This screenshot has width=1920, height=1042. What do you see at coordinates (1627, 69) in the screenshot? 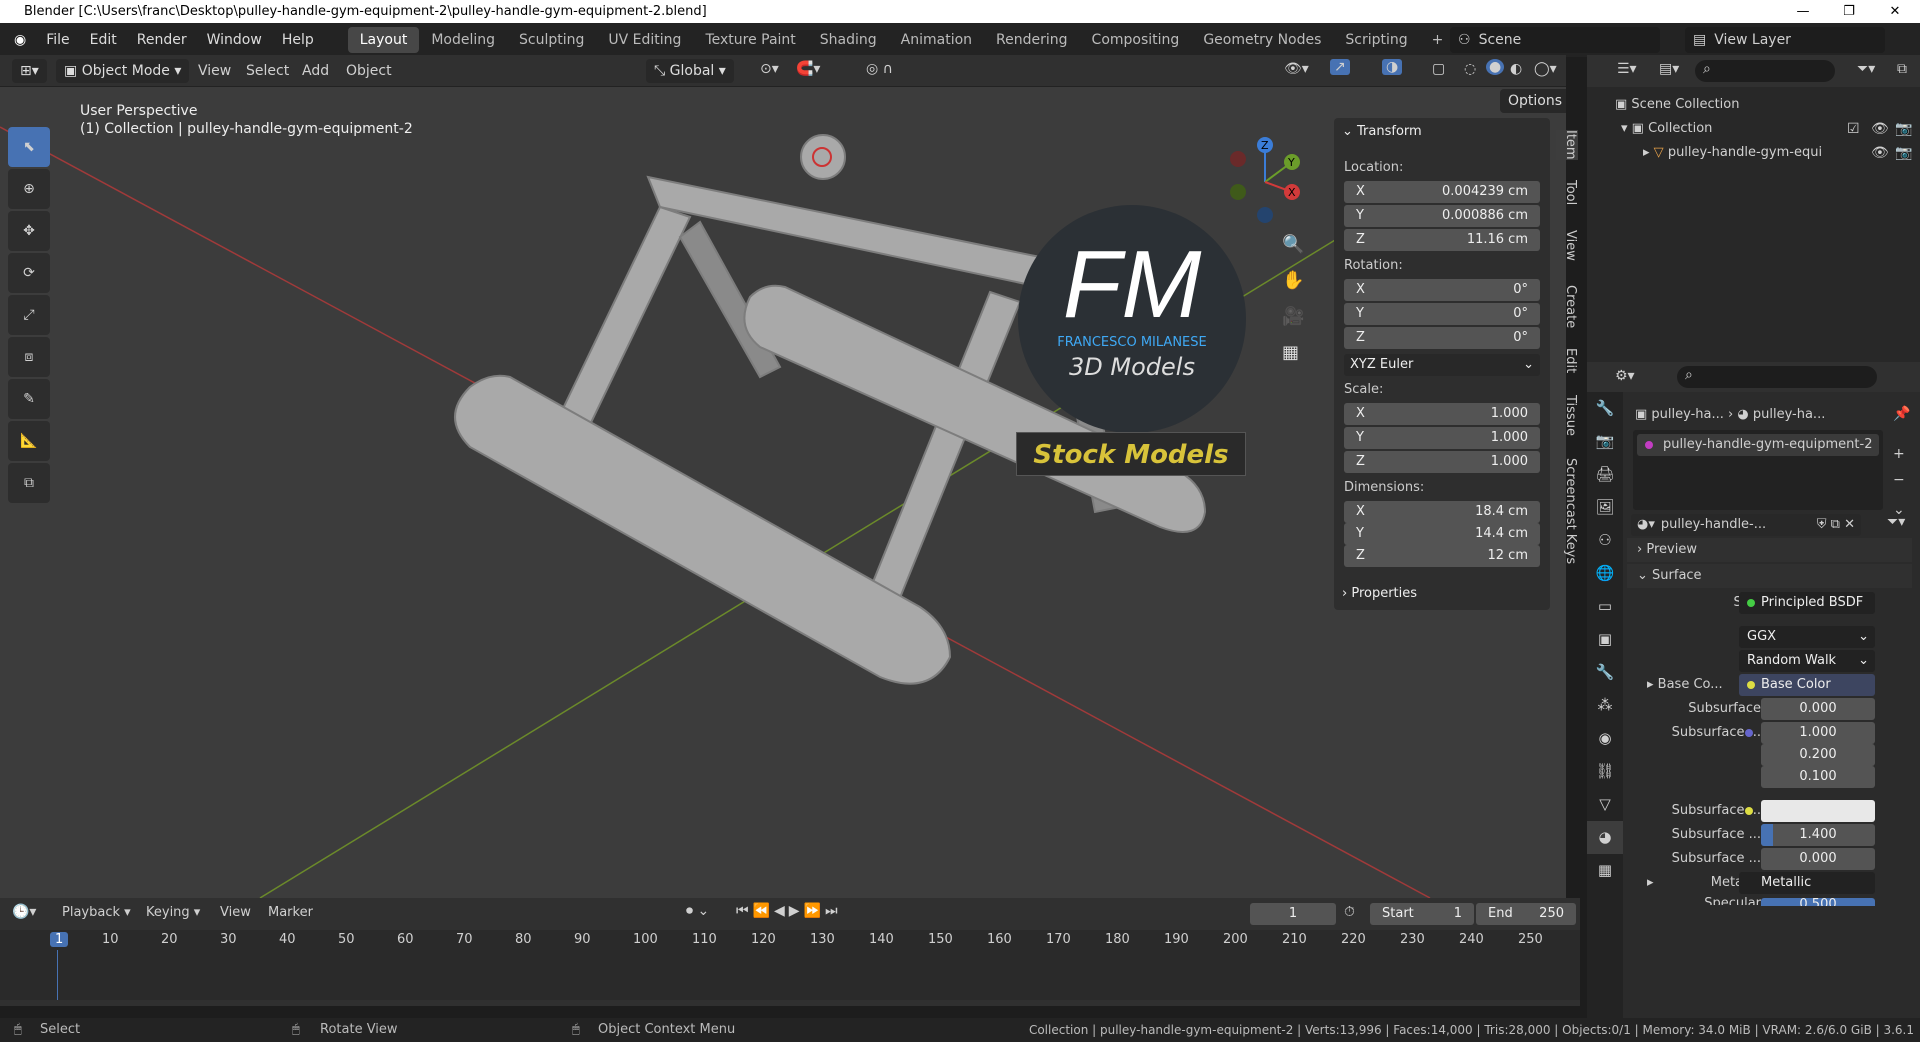
I see `outliner-editor-icon: ☰▾` at bounding box center [1627, 69].